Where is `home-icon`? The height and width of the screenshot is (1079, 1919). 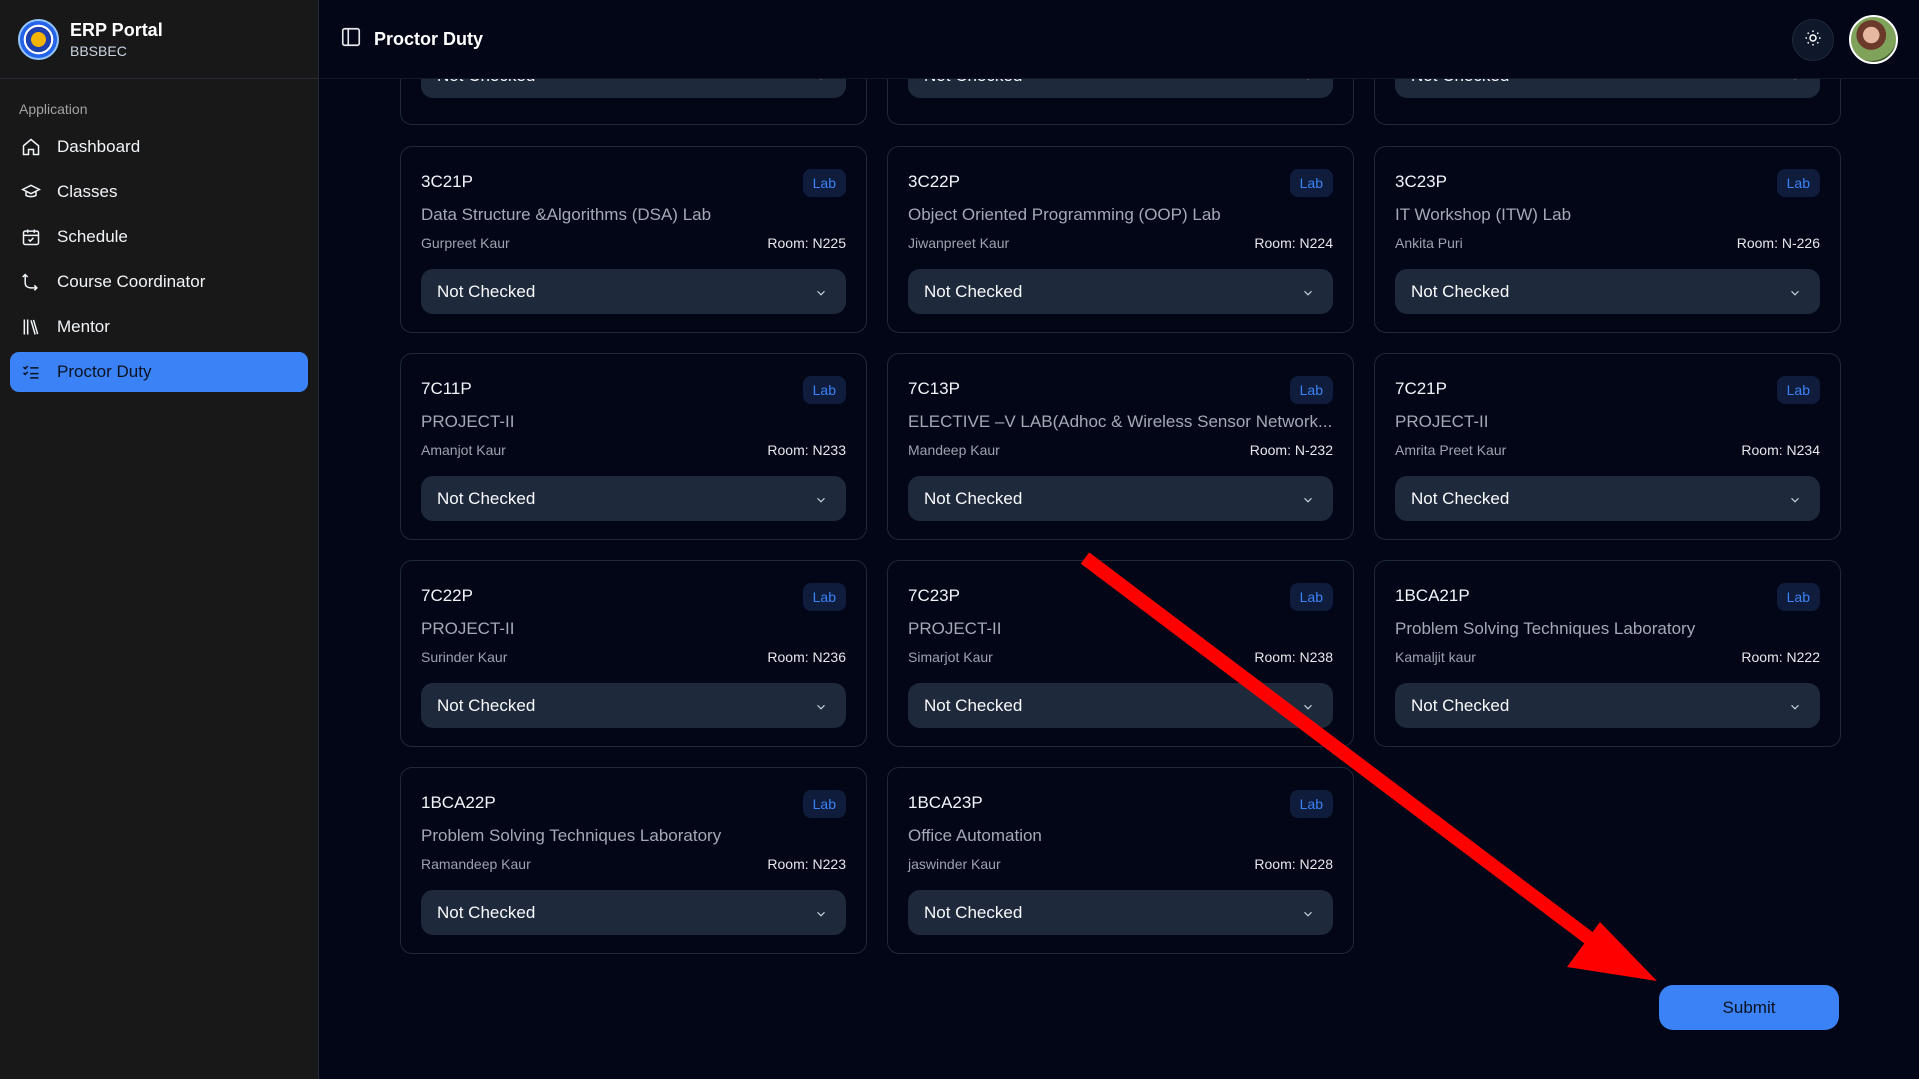 home-icon is located at coordinates (39, 147).